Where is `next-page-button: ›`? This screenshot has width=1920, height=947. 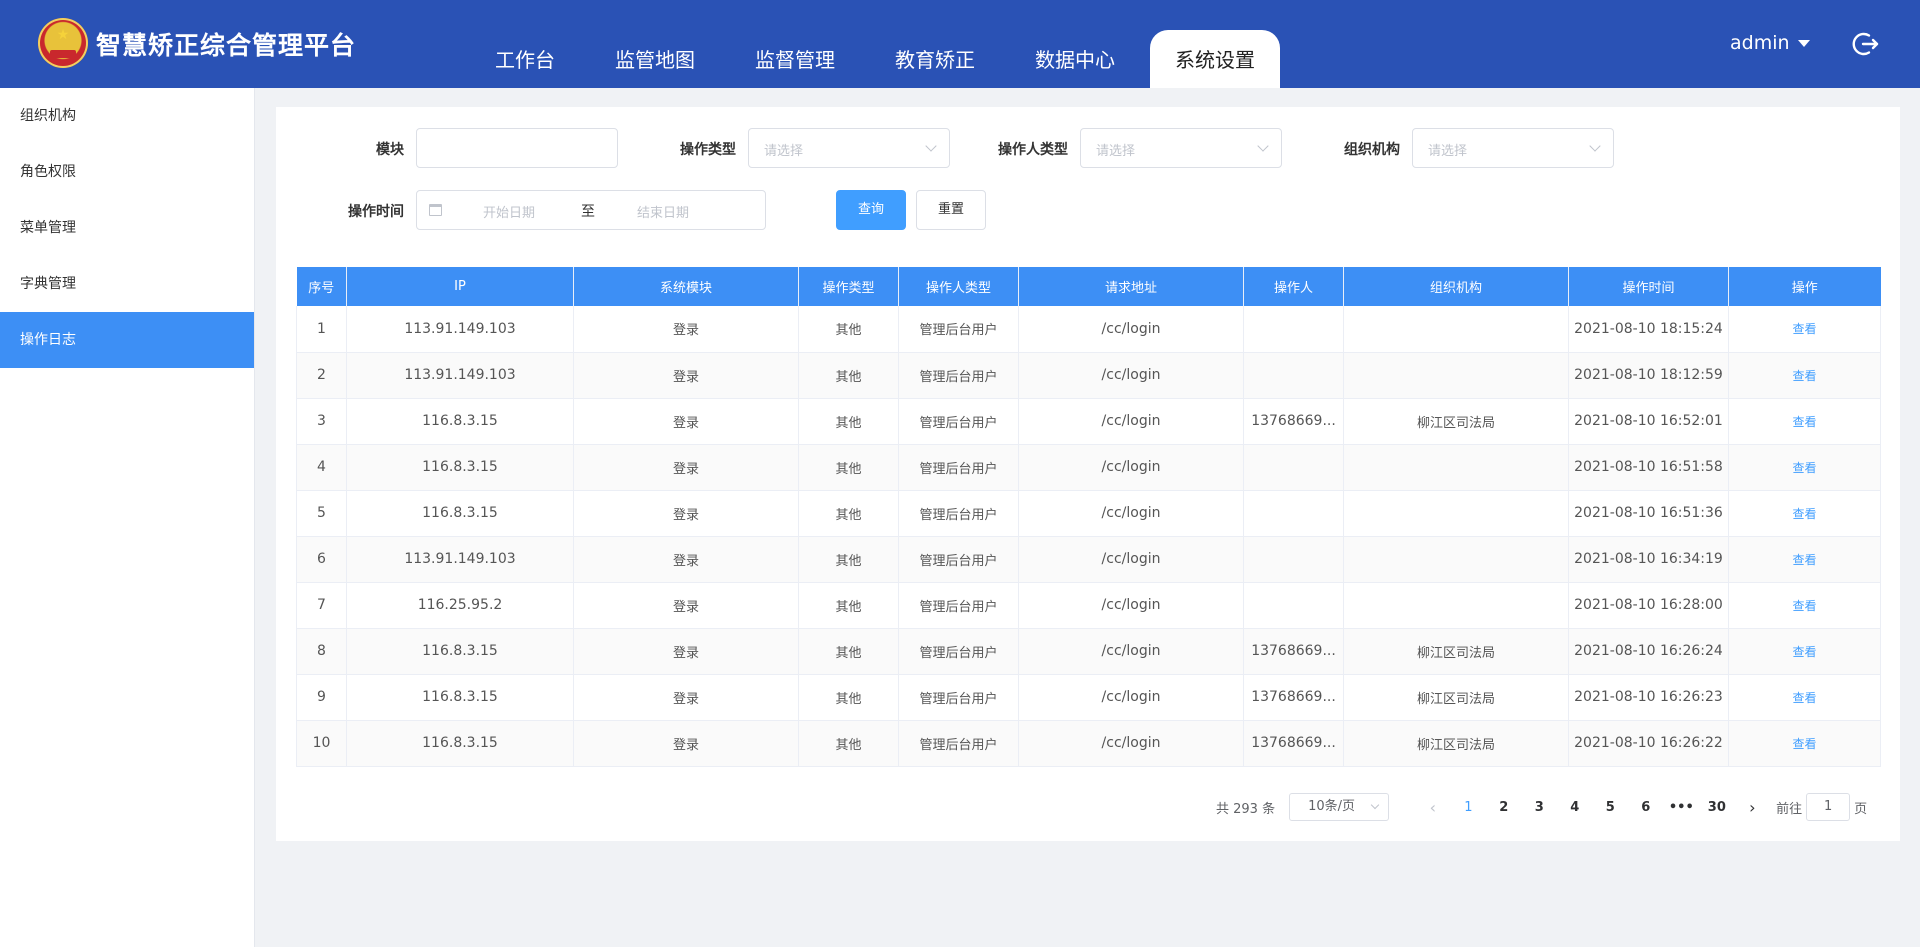 next-page-button: › is located at coordinates (1753, 807).